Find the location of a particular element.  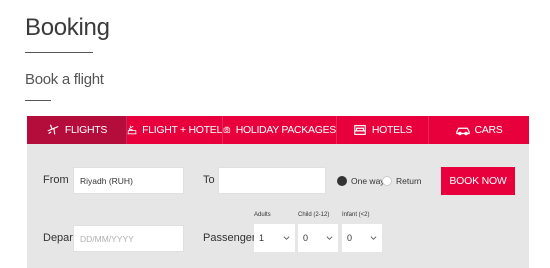

title-divider is located at coordinates (59, 52).